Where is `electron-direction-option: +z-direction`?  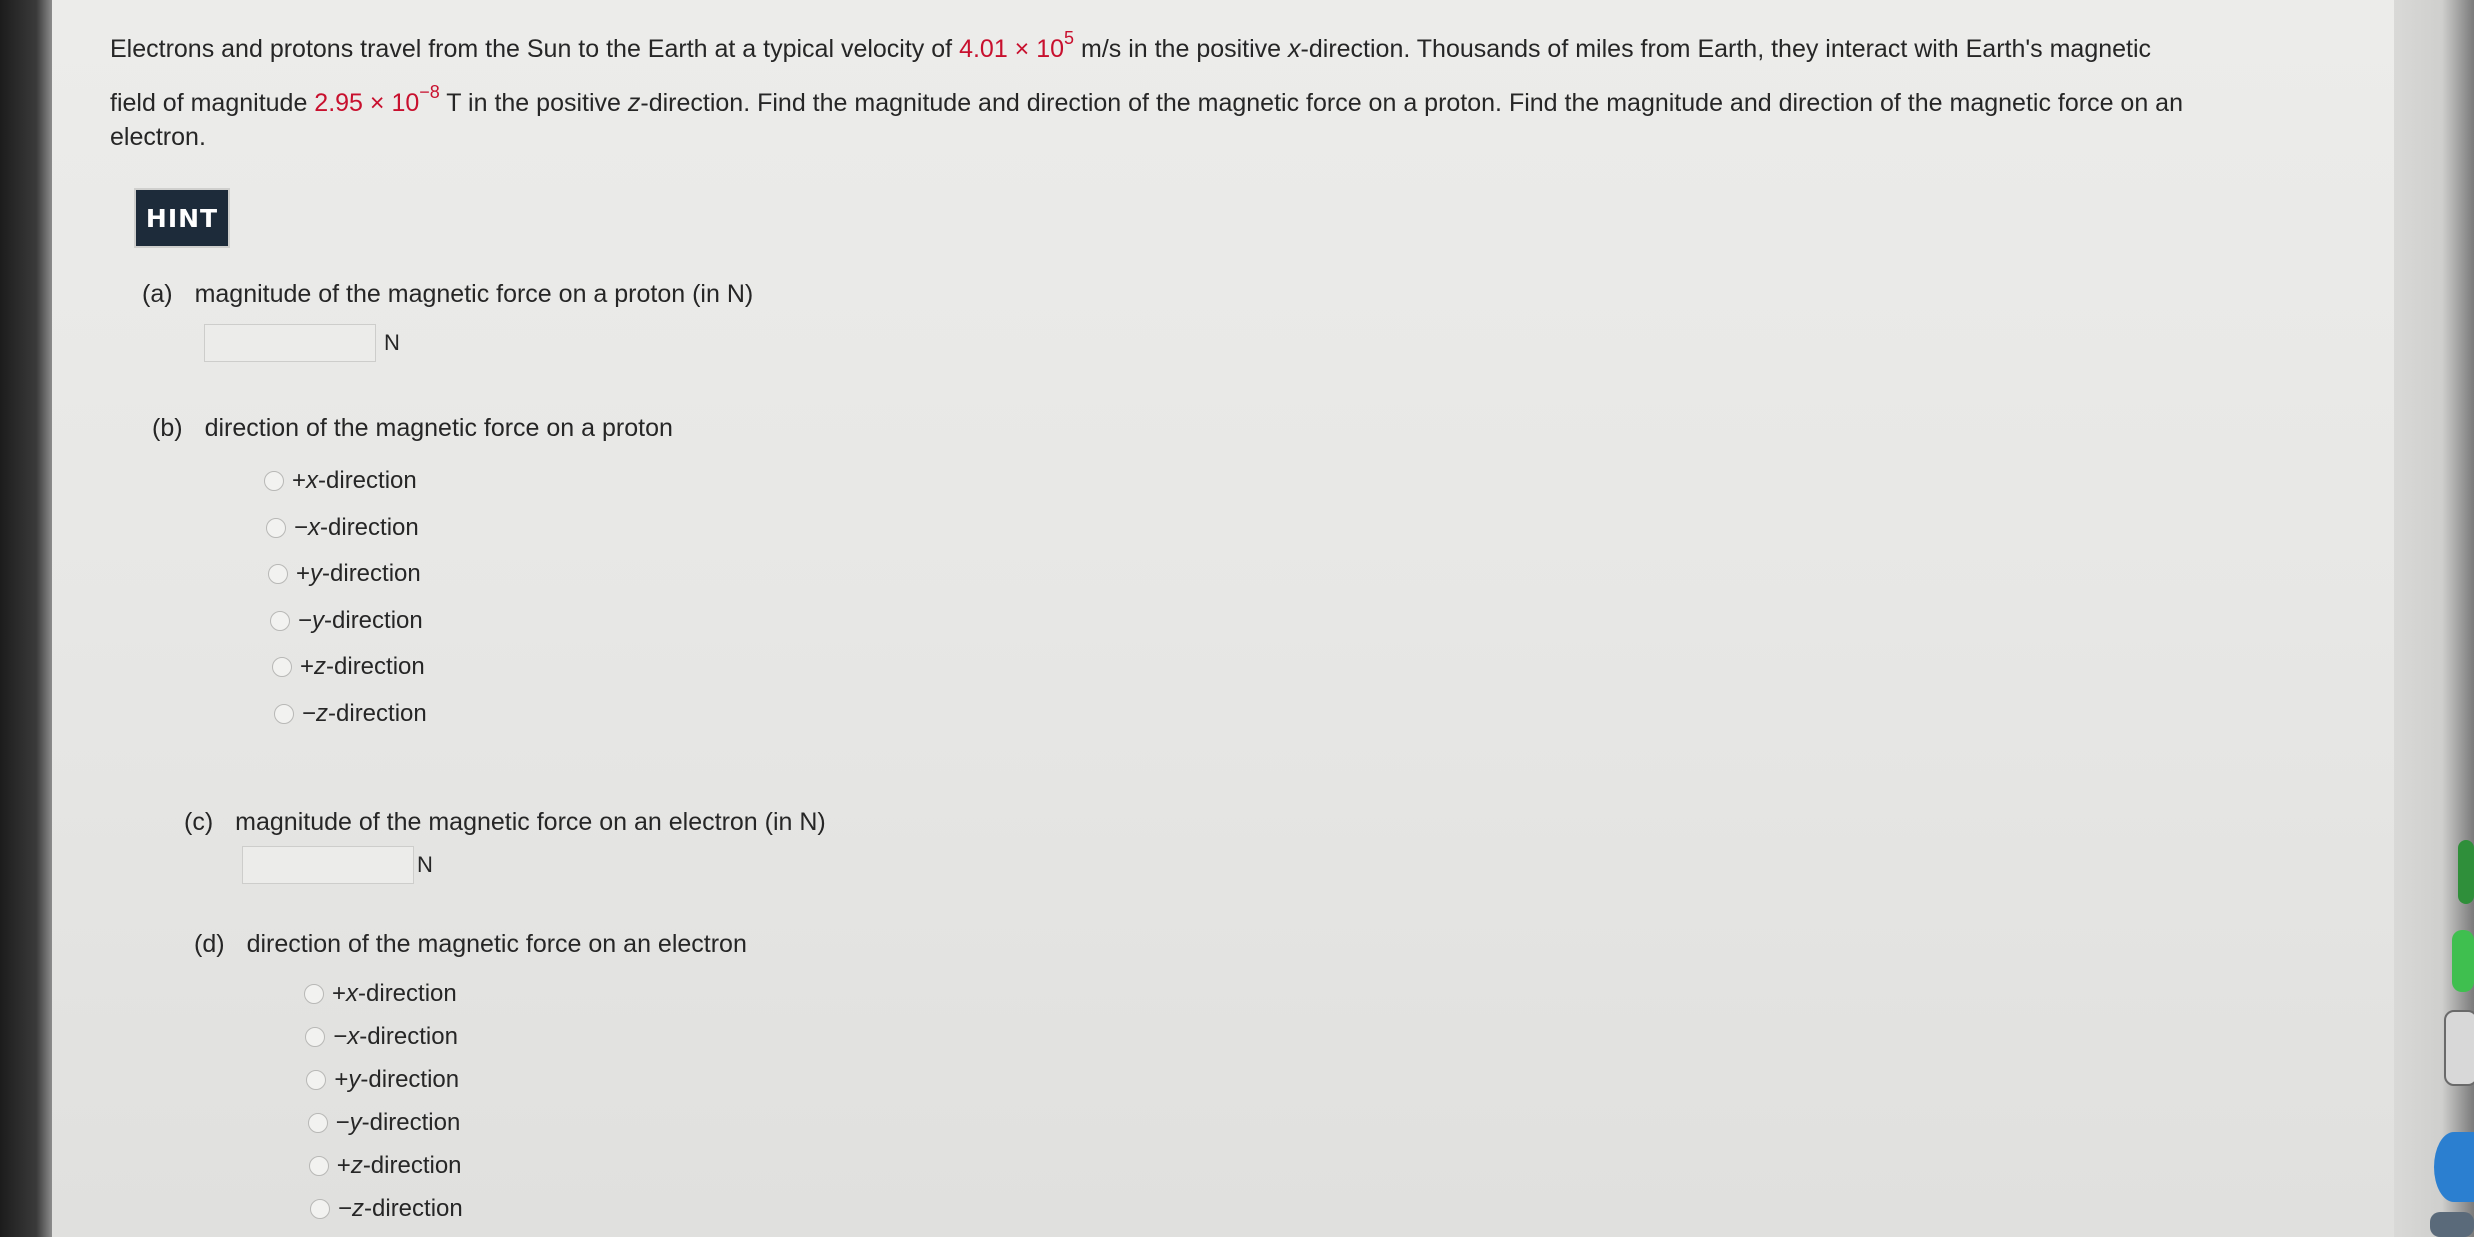 electron-direction-option: +z-direction is located at coordinates (385, 1166).